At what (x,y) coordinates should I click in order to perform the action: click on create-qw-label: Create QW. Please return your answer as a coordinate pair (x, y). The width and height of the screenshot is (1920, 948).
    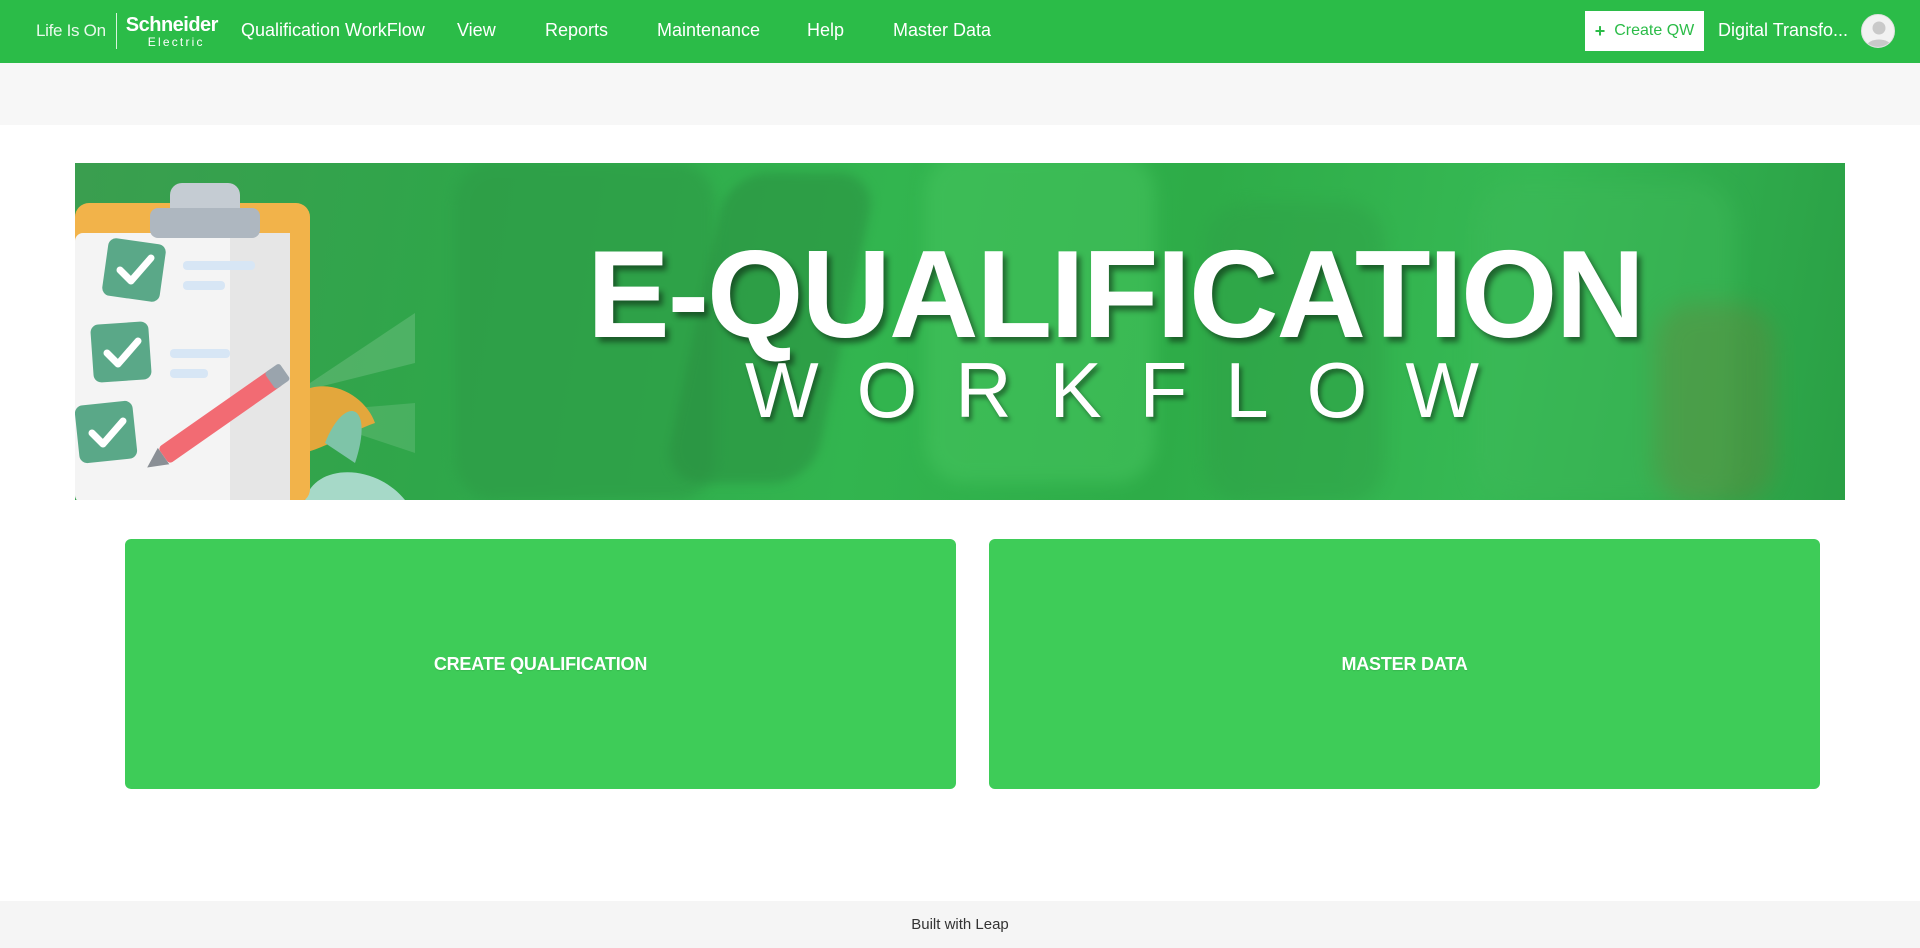
    Looking at the image, I should click on (1654, 30).